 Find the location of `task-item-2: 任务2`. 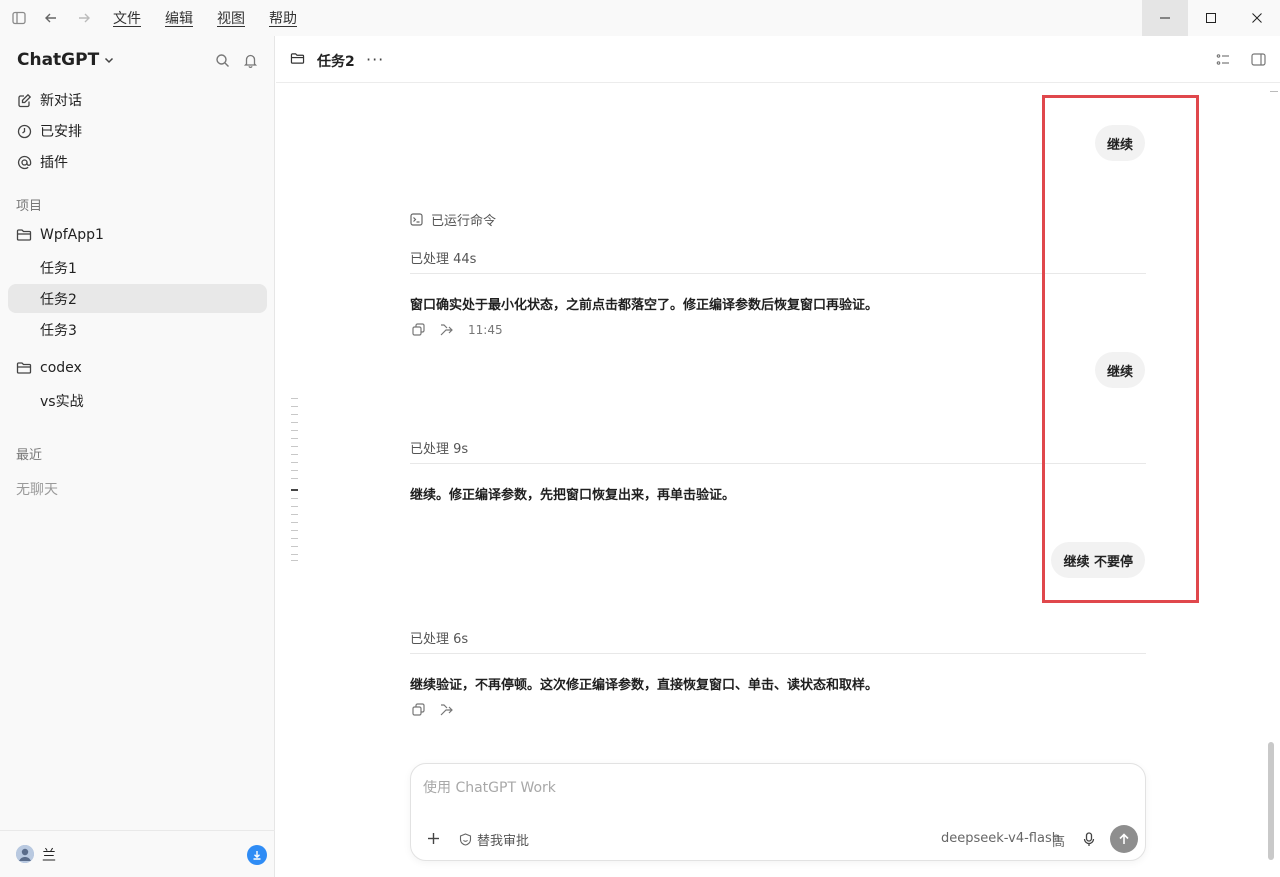

task-item-2: 任务2 is located at coordinates (137, 298).